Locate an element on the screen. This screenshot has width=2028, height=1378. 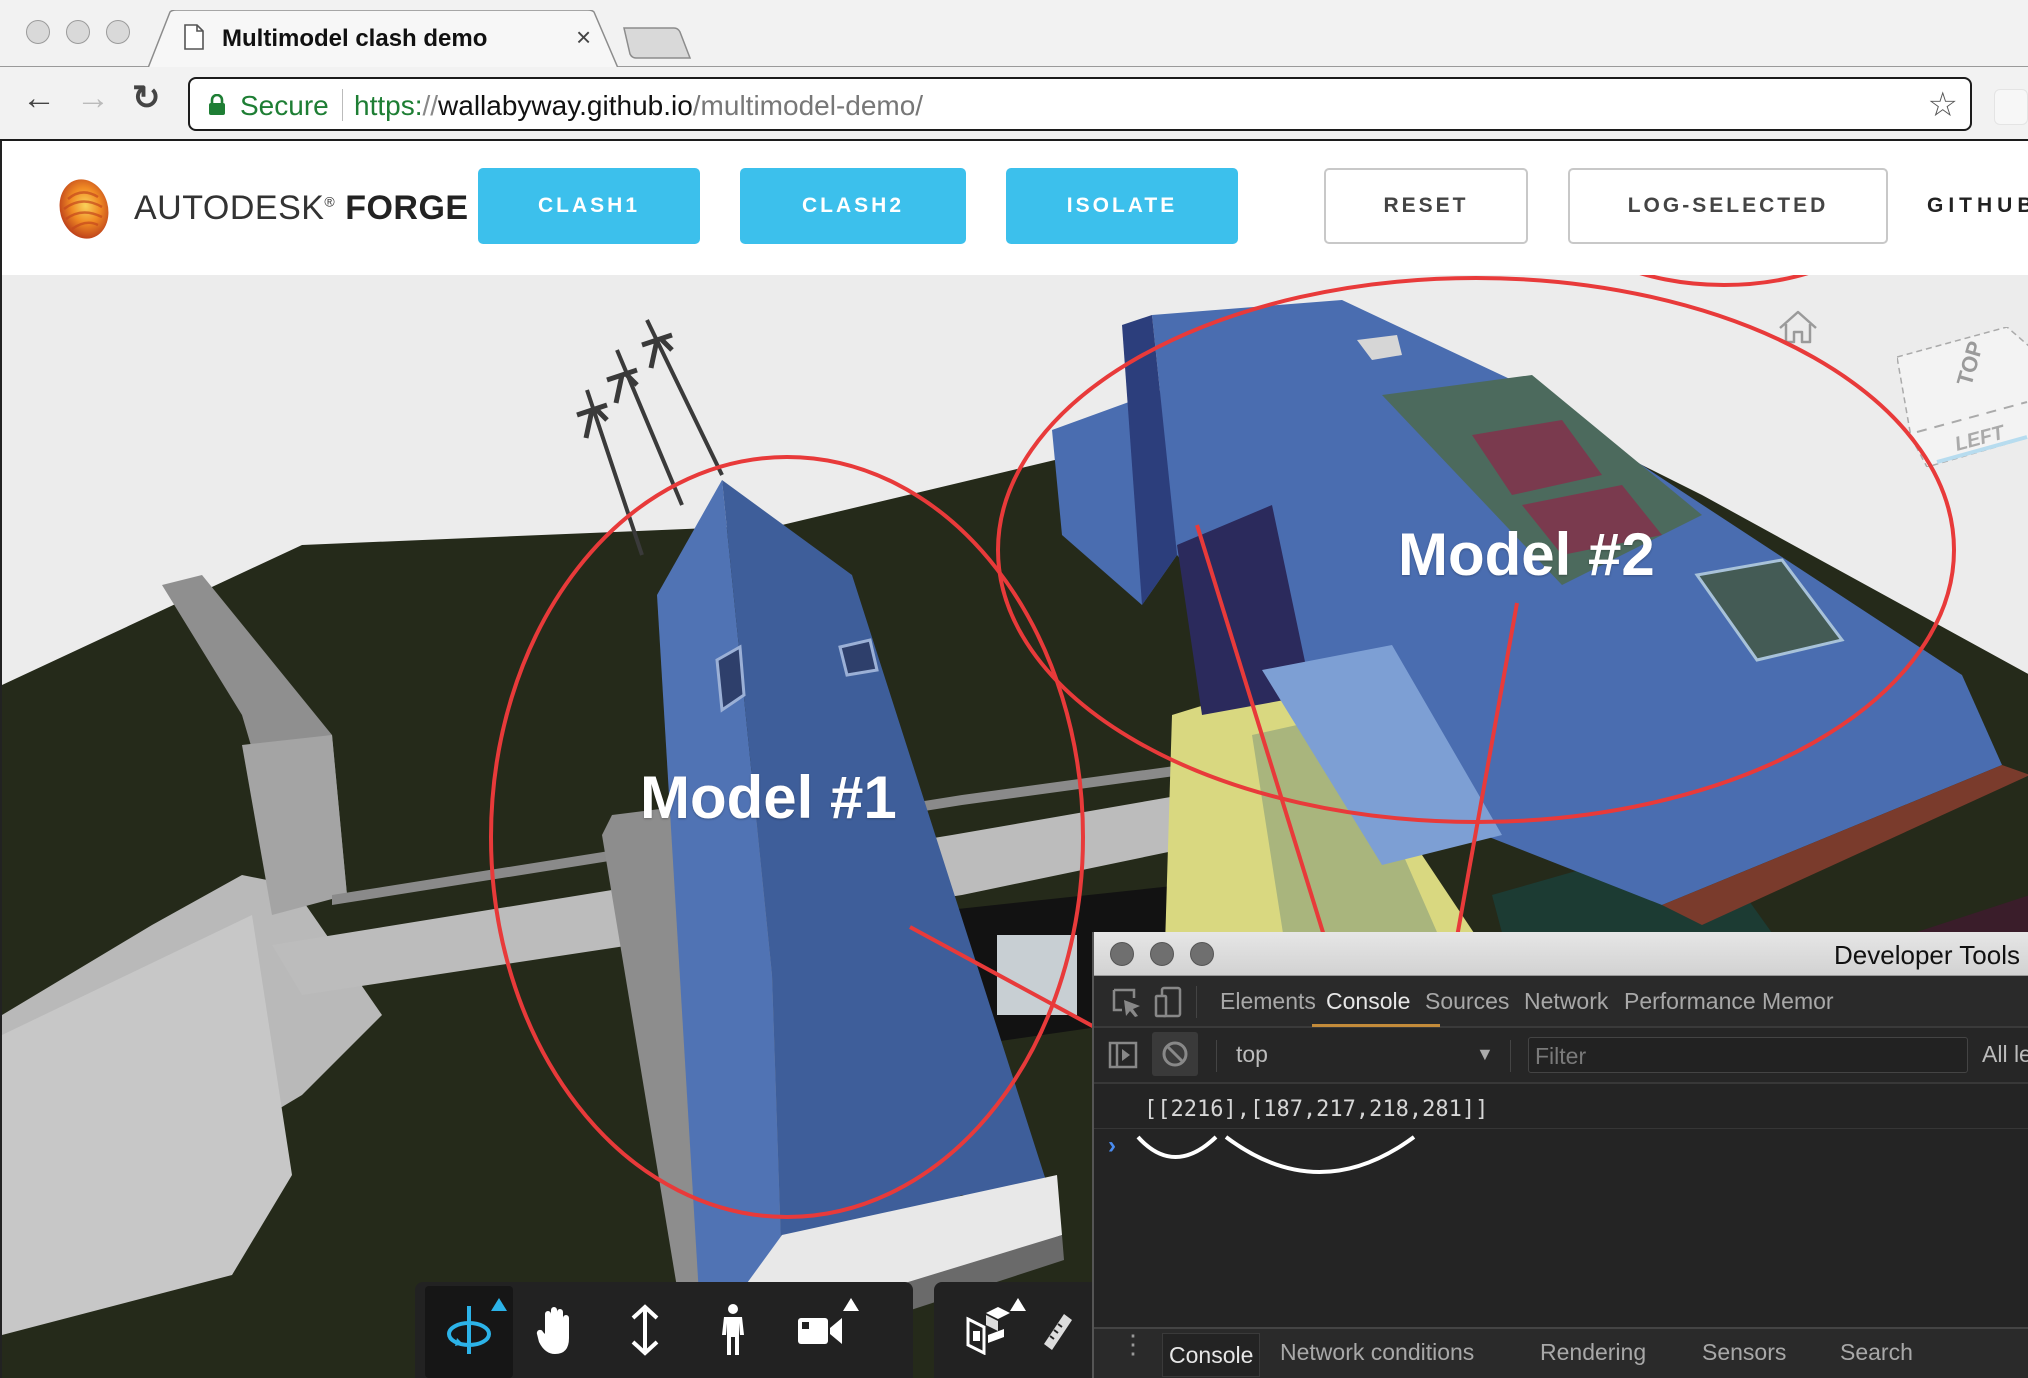
clash2-button: CLASH2 is located at coordinates (853, 206).